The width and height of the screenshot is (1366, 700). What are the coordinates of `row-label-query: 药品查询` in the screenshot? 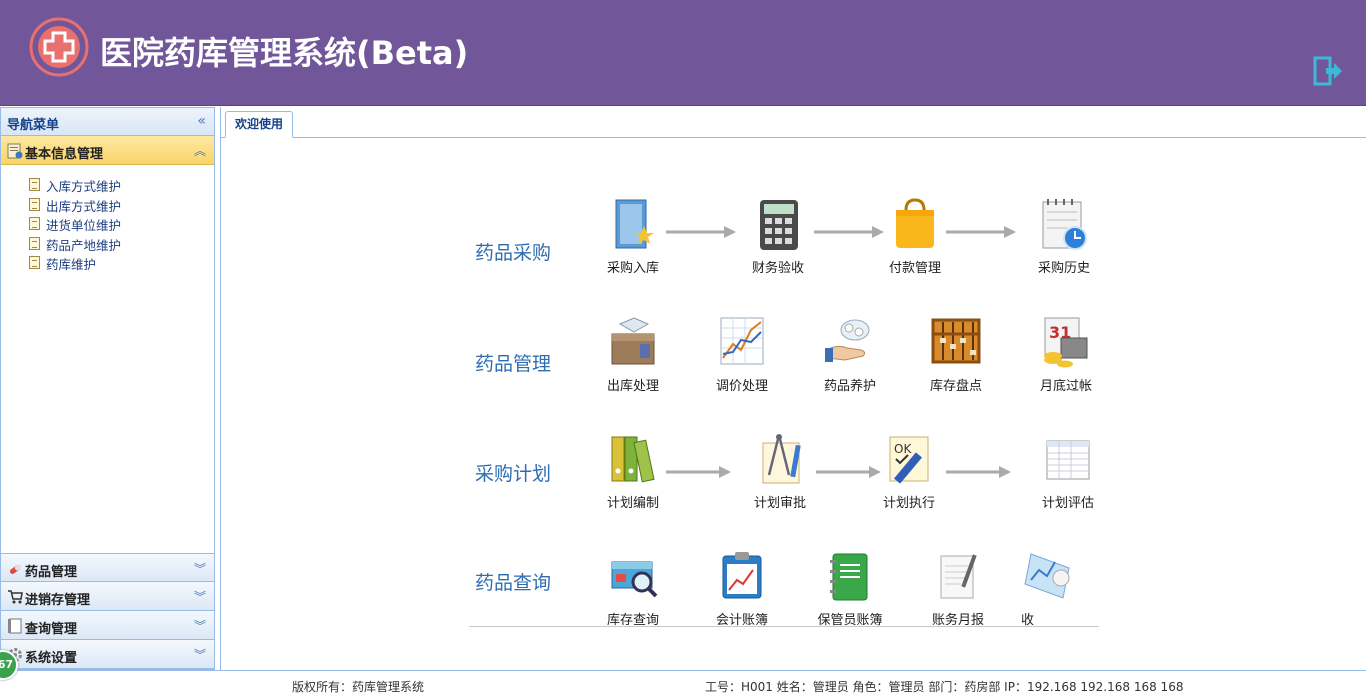 It's located at (513, 583).